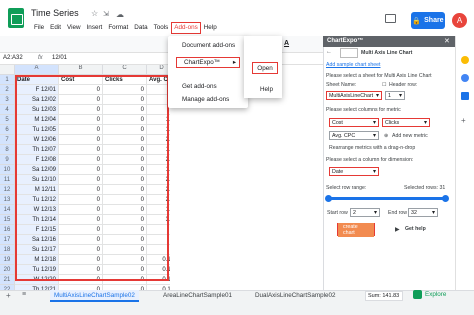 The height and width of the screenshot is (315, 474). Describe the element at coordinates (428, 20) in the screenshot. I see `share-button: 🔒 Share` at that location.